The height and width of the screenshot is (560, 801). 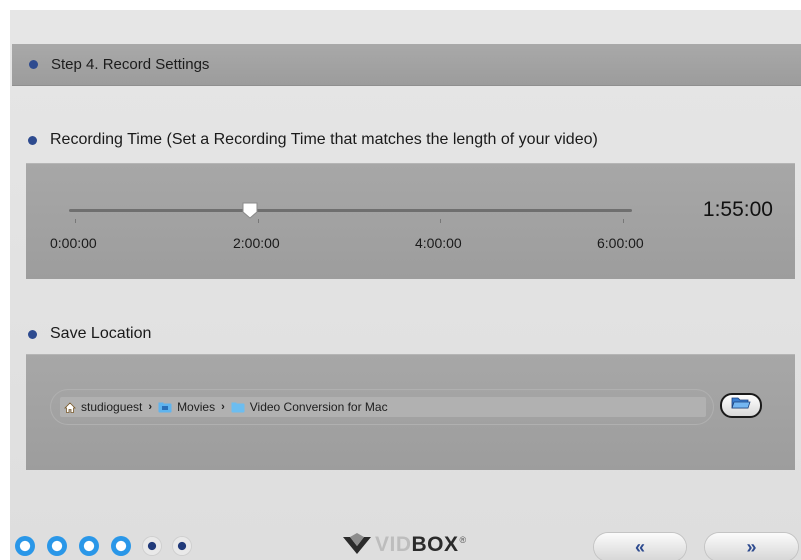 What do you see at coordinates (70, 407) in the screenshot?
I see `home-icon` at bounding box center [70, 407].